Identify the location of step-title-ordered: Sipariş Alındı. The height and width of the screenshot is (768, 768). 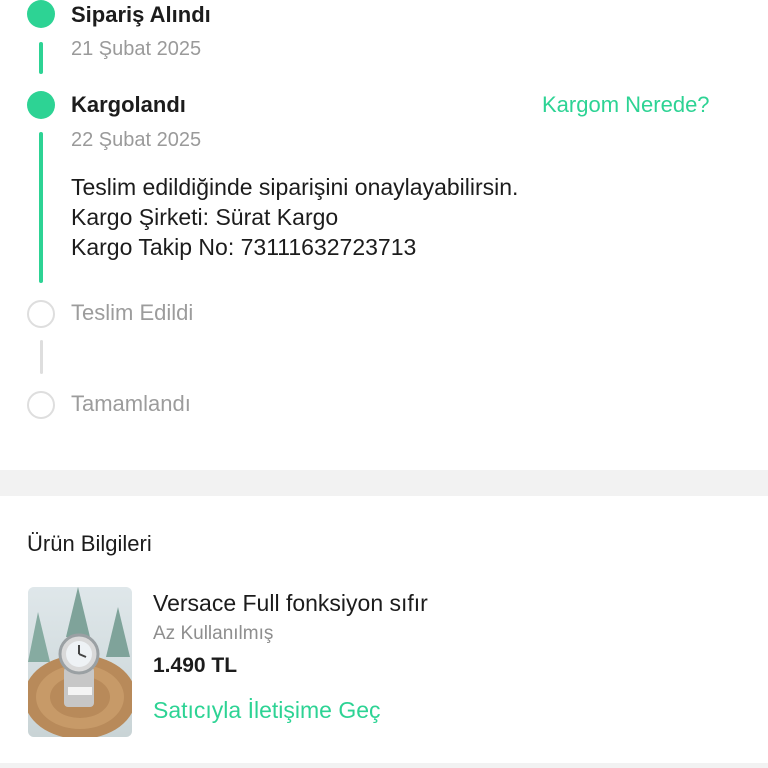
(141, 14).